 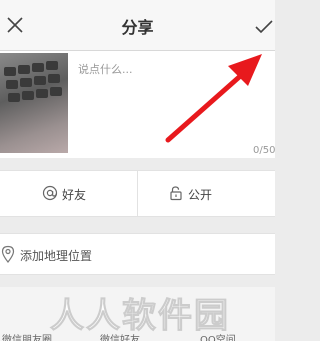 I want to click on caption-input, so click(x=168, y=69).